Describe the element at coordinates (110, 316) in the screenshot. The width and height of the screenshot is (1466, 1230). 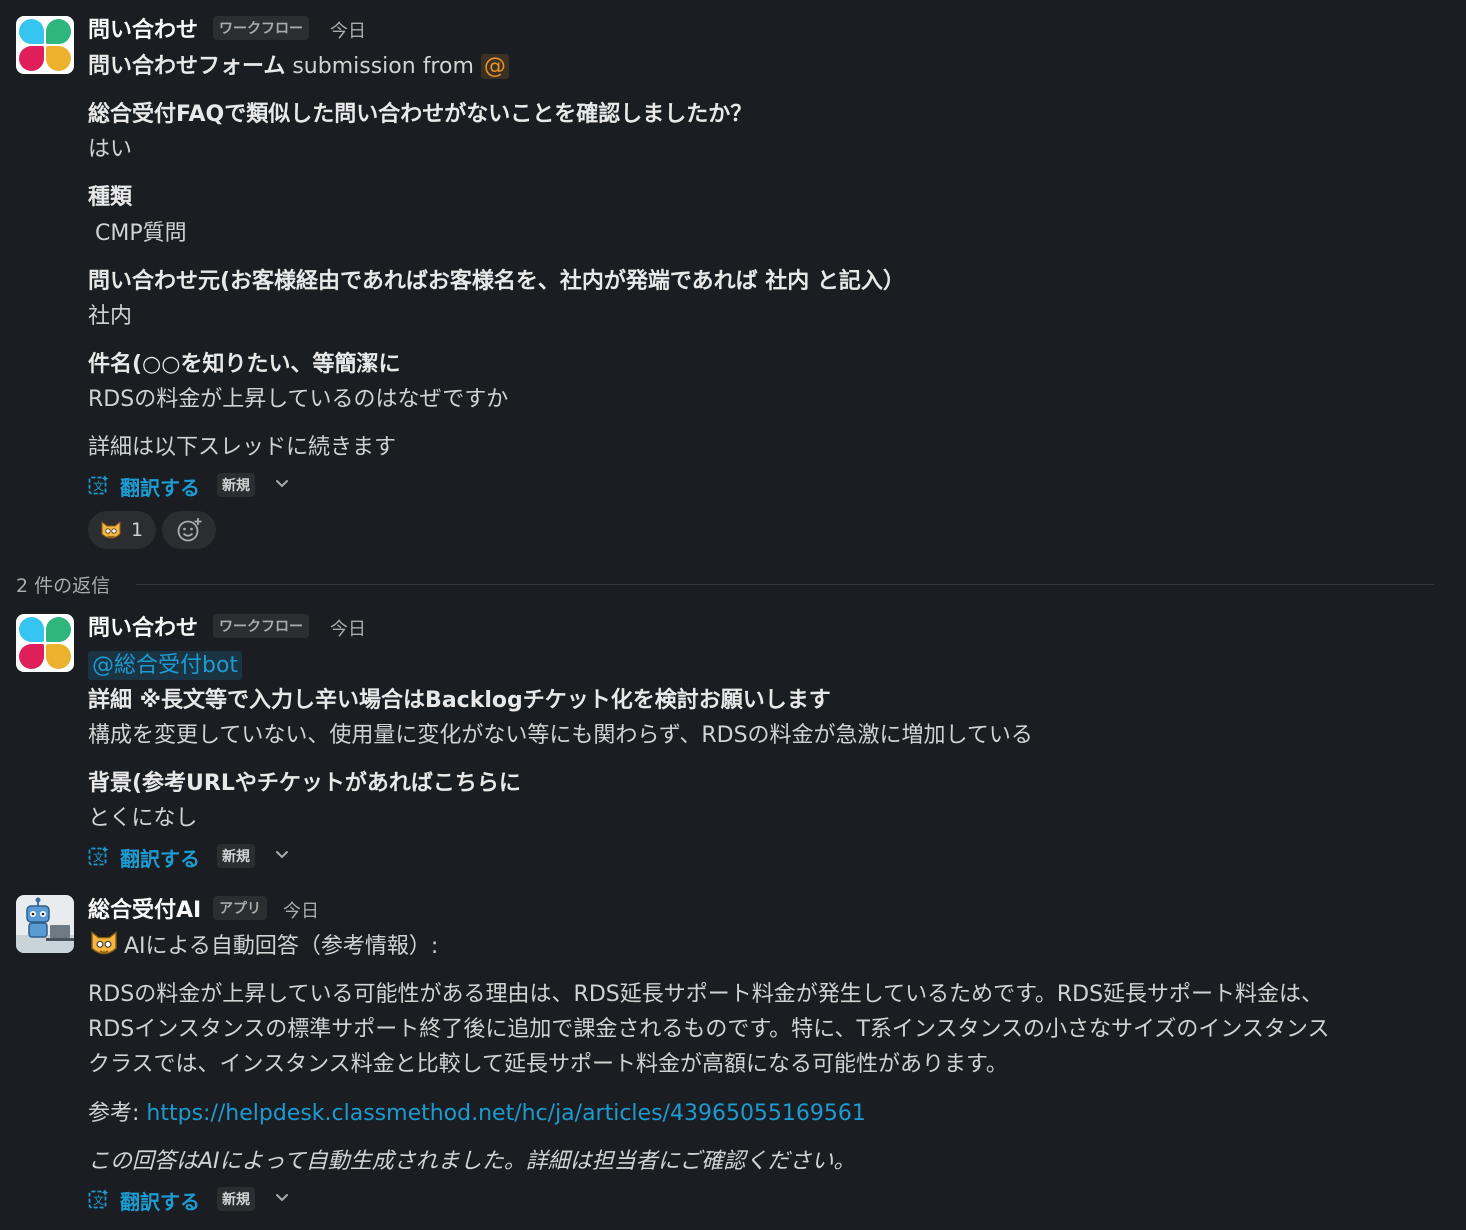
I see `field-value: 社内` at that location.